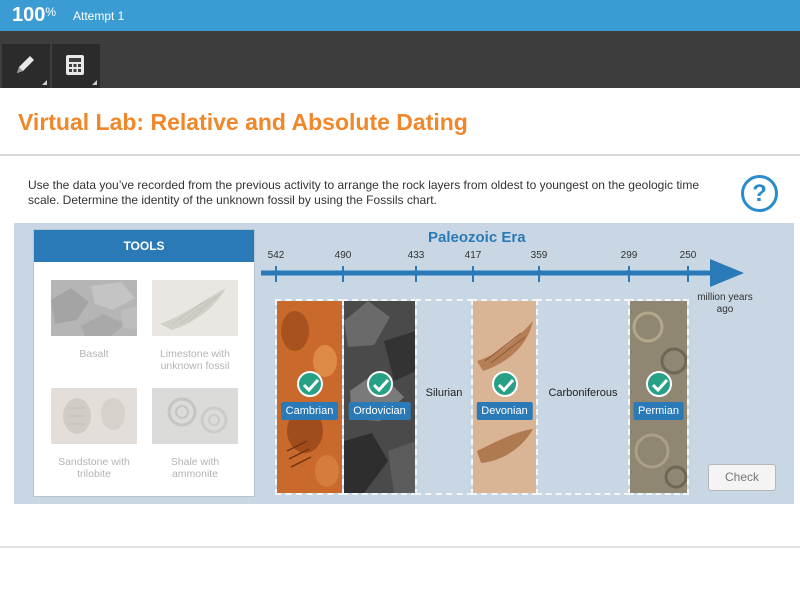 The image size is (800, 600). What do you see at coordinates (343, 255) in the screenshot?
I see `tick-label: 490` at bounding box center [343, 255].